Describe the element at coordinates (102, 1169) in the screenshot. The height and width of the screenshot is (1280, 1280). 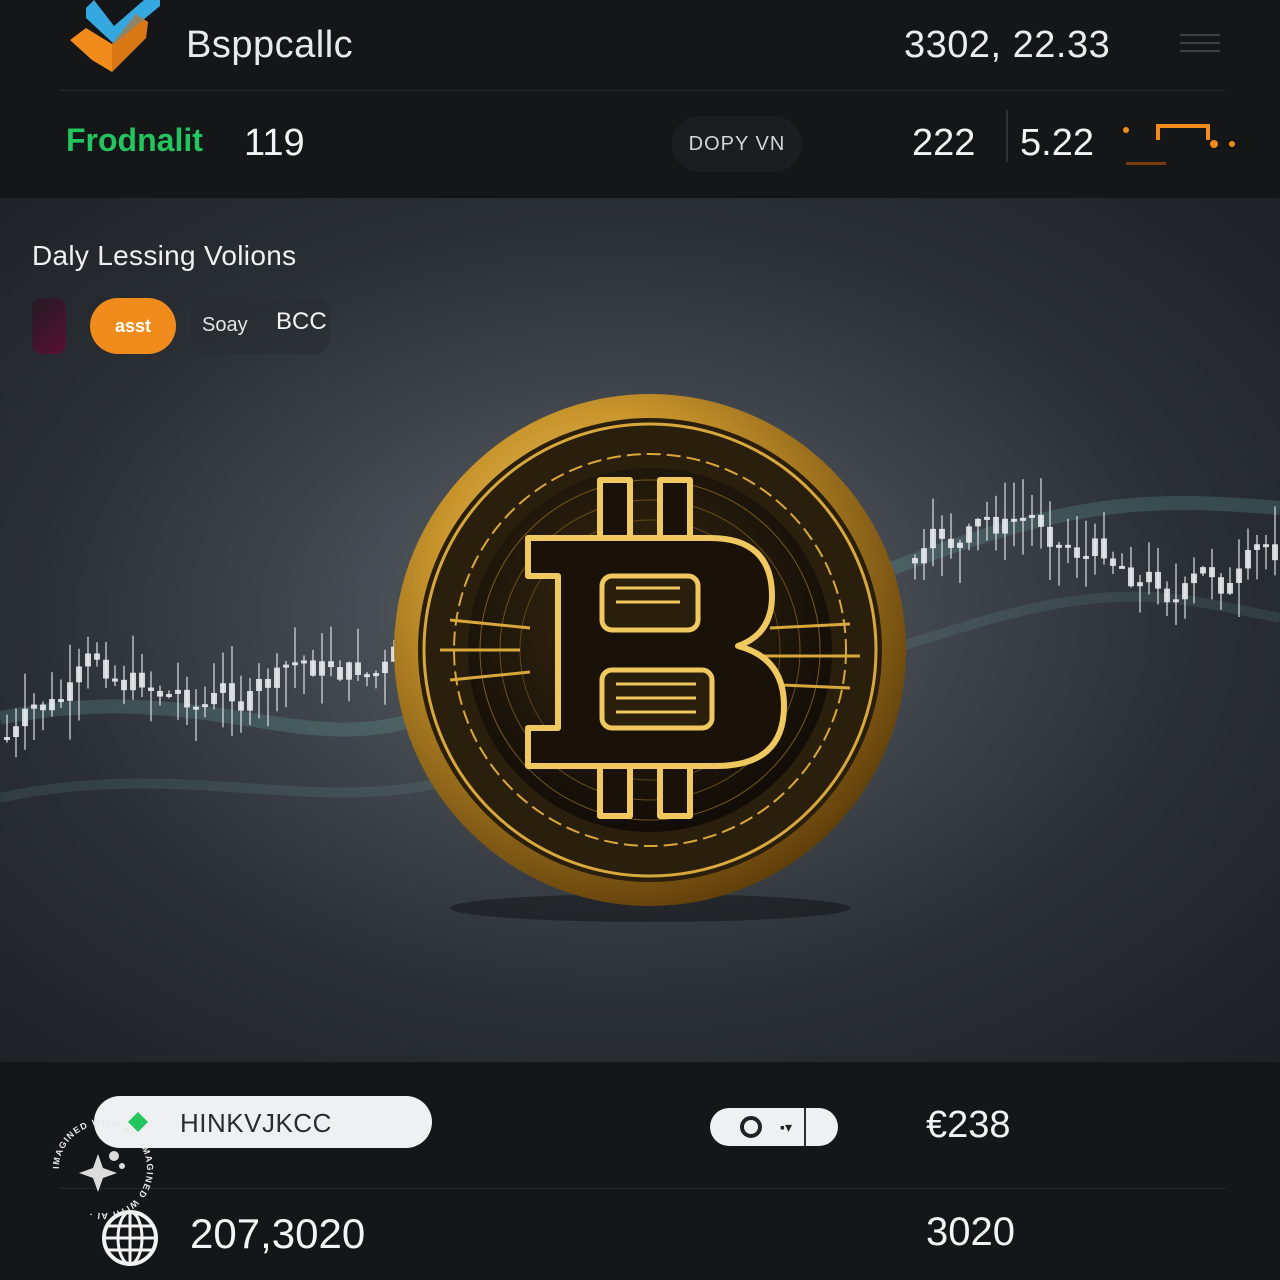
I see `watermark-badge: IMAGINED WITH AI · IMAGINED WITH AI ·` at that location.